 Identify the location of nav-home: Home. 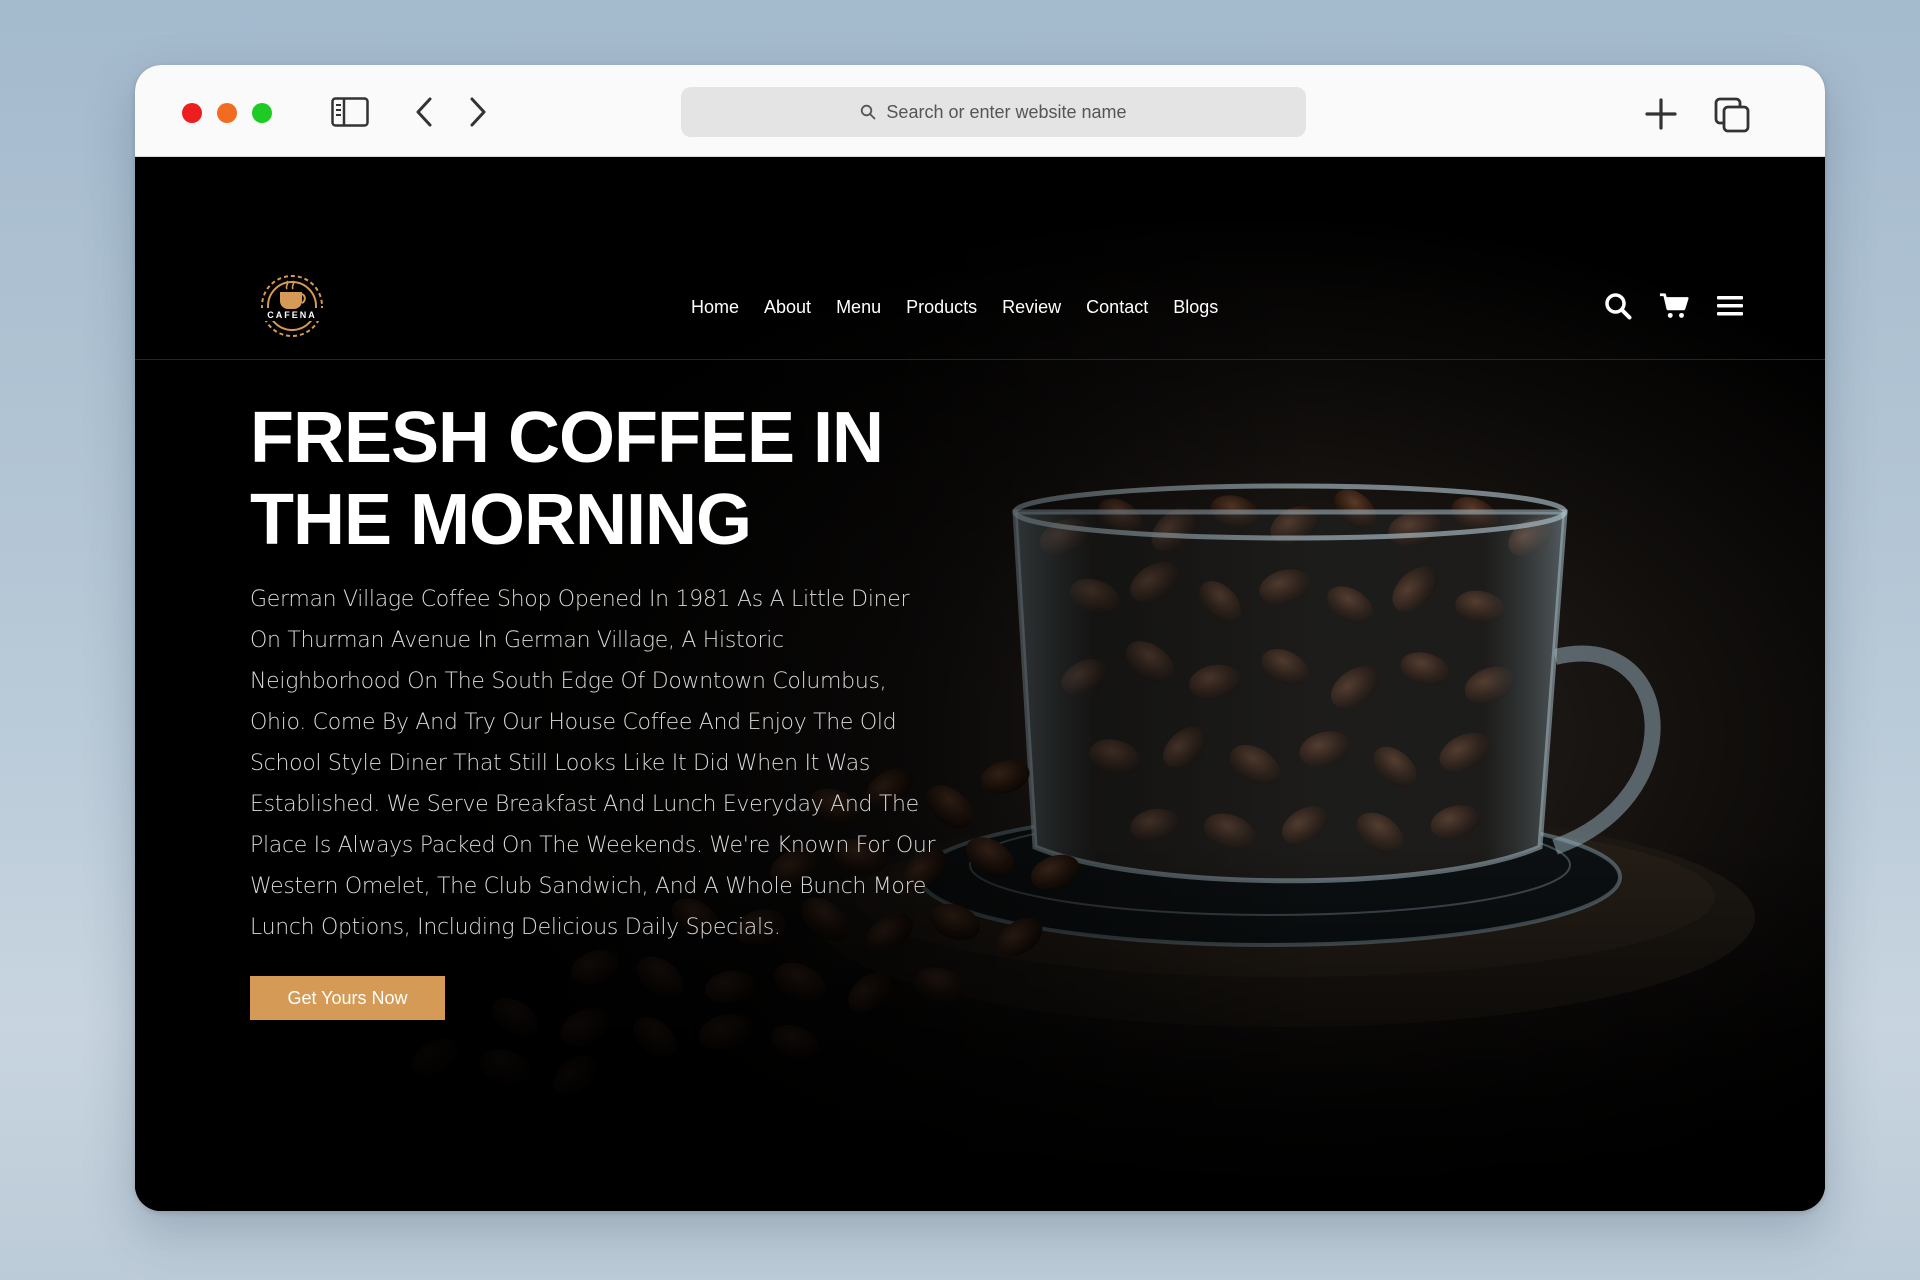
(715, 307).